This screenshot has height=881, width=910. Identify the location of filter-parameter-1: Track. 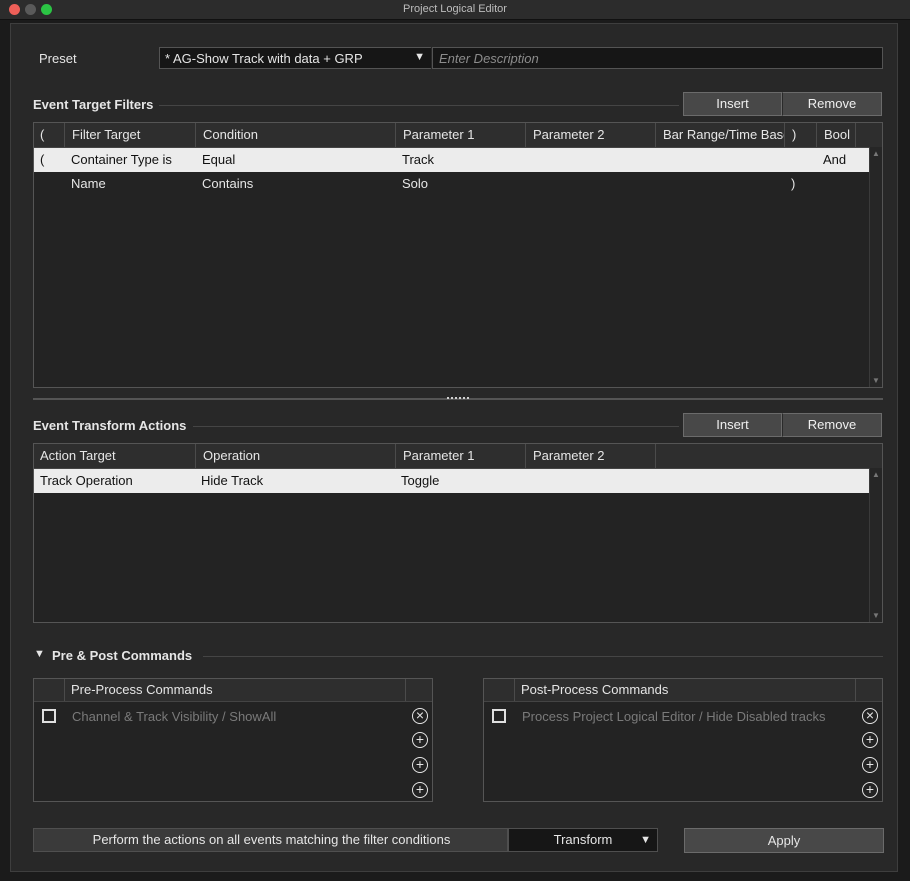
(418, 160).